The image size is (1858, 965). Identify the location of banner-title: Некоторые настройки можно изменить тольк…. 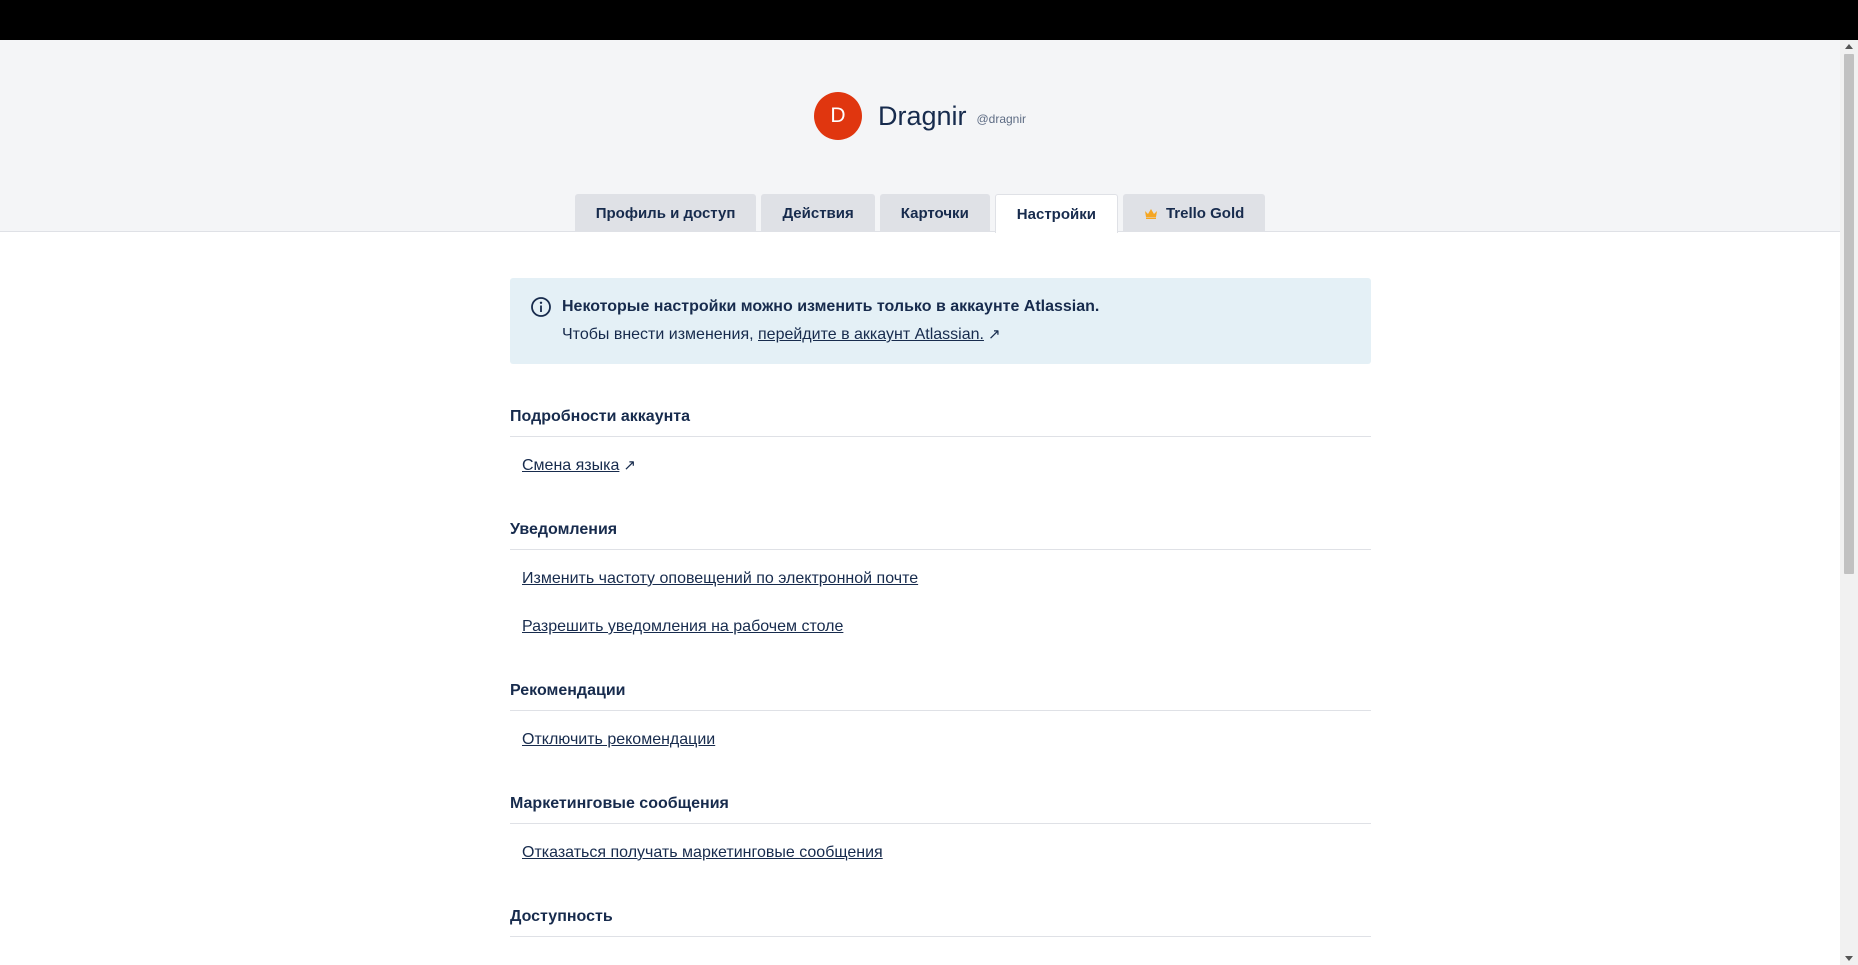
(831, 306).